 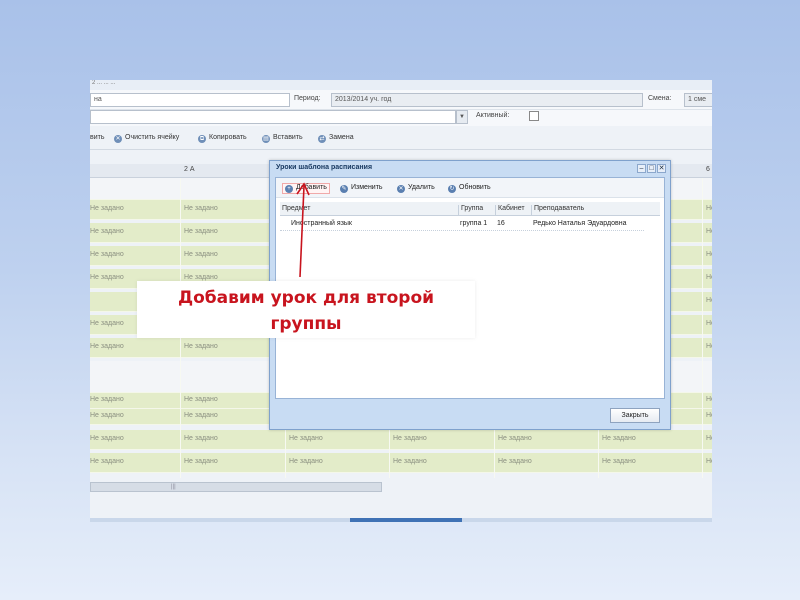 What do you see at coordinates (501, 223) in the screenshot?
I see `room-cell: 16` at bounding box center [501, 223].